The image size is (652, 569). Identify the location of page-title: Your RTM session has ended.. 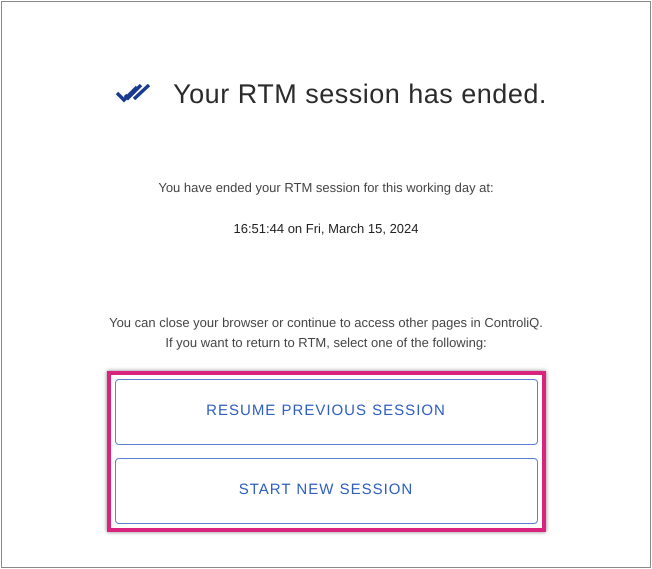
(360, 94).